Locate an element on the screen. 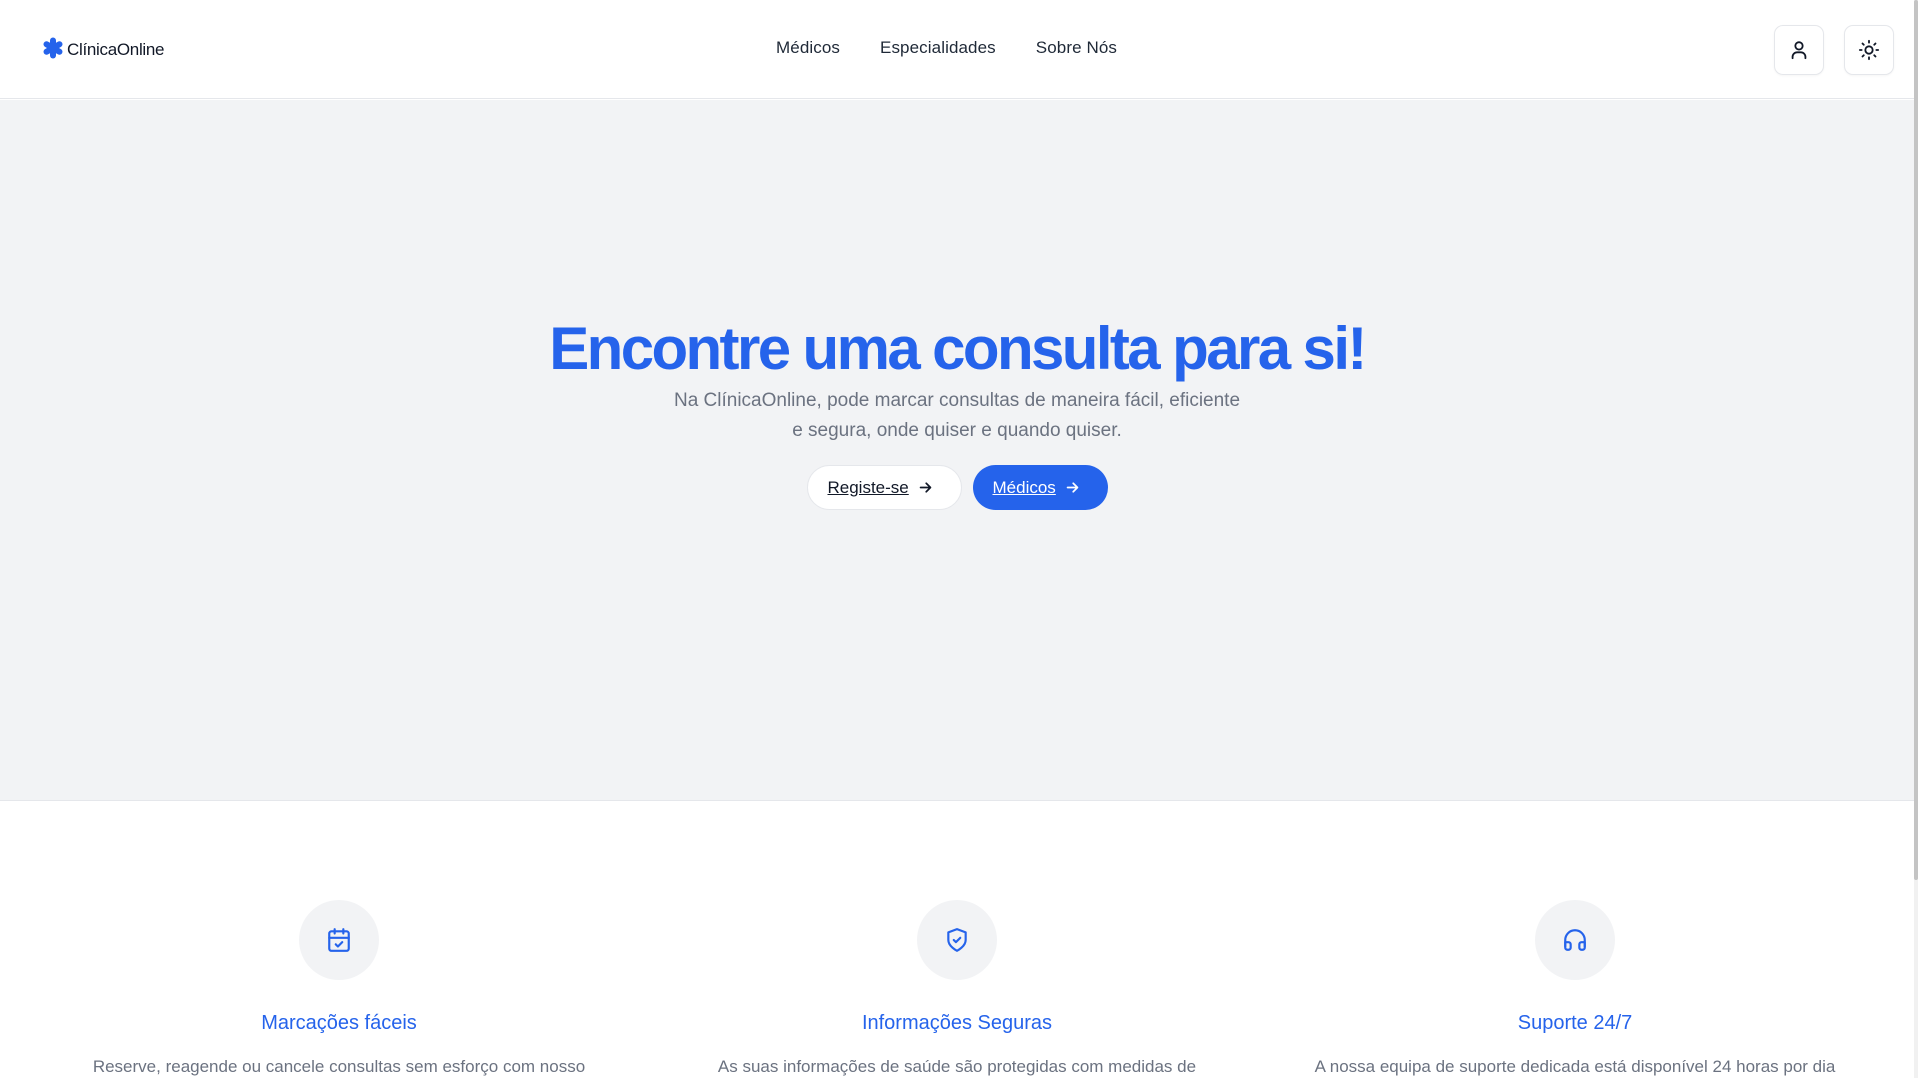  register-button: Registe-se is located at coordinates (884, 487).